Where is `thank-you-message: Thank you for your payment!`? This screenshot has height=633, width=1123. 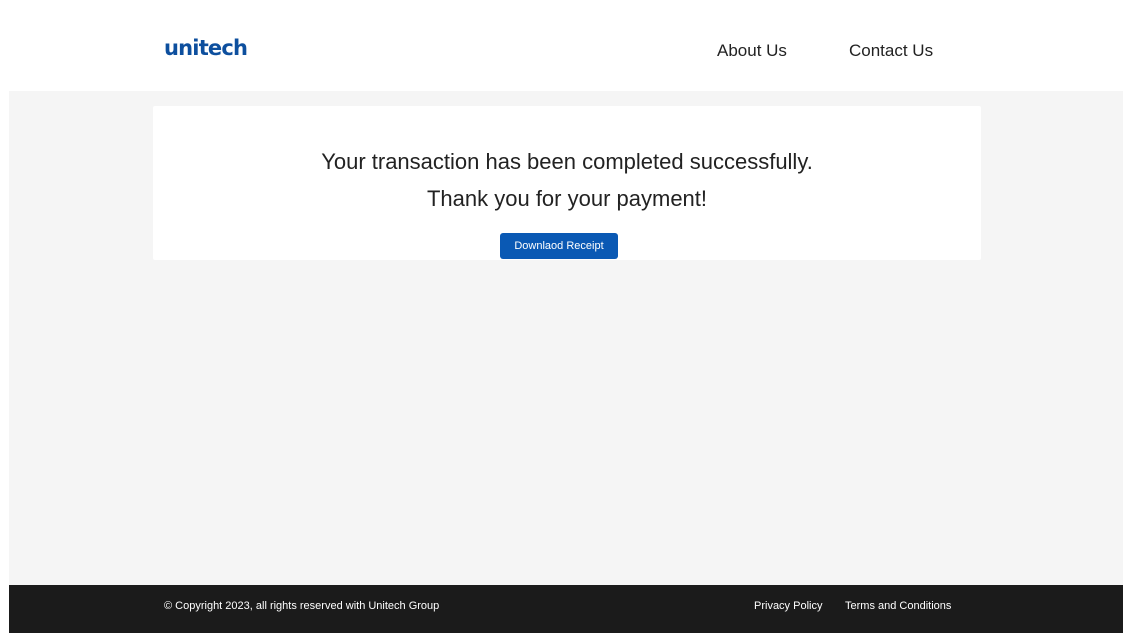 thank-you-message: Thank you for your payment! is located at coordinates (567, 198).